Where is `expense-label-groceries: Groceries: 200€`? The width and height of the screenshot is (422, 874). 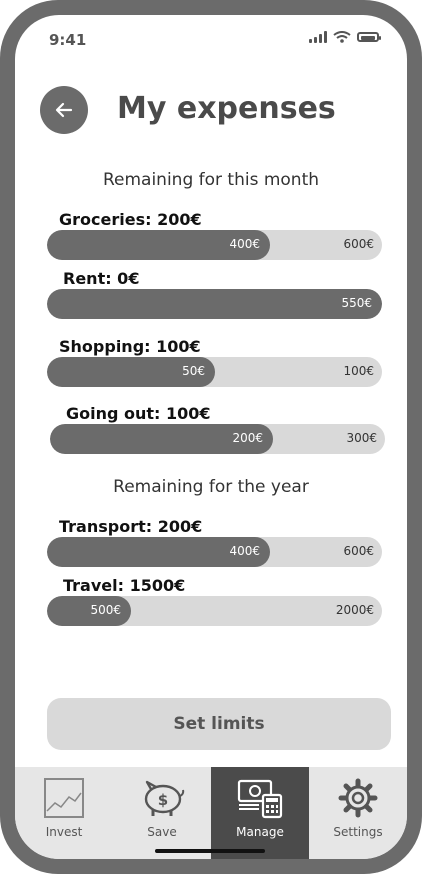 expense-label-groceries: Groceries: 200€ is located at coordinates (130, 219).